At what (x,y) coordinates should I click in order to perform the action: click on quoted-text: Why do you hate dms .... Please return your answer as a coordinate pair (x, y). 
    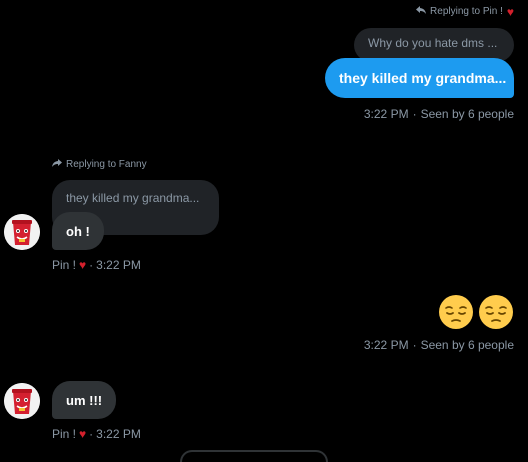
    Looking at the image, I should click on (433, 43).